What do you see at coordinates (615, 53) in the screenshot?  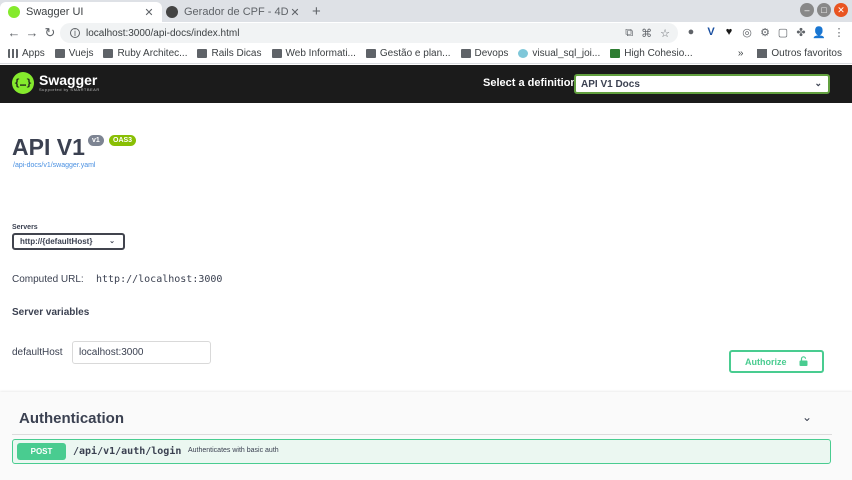 I see `page-icon` at bounding box center [615, 53].